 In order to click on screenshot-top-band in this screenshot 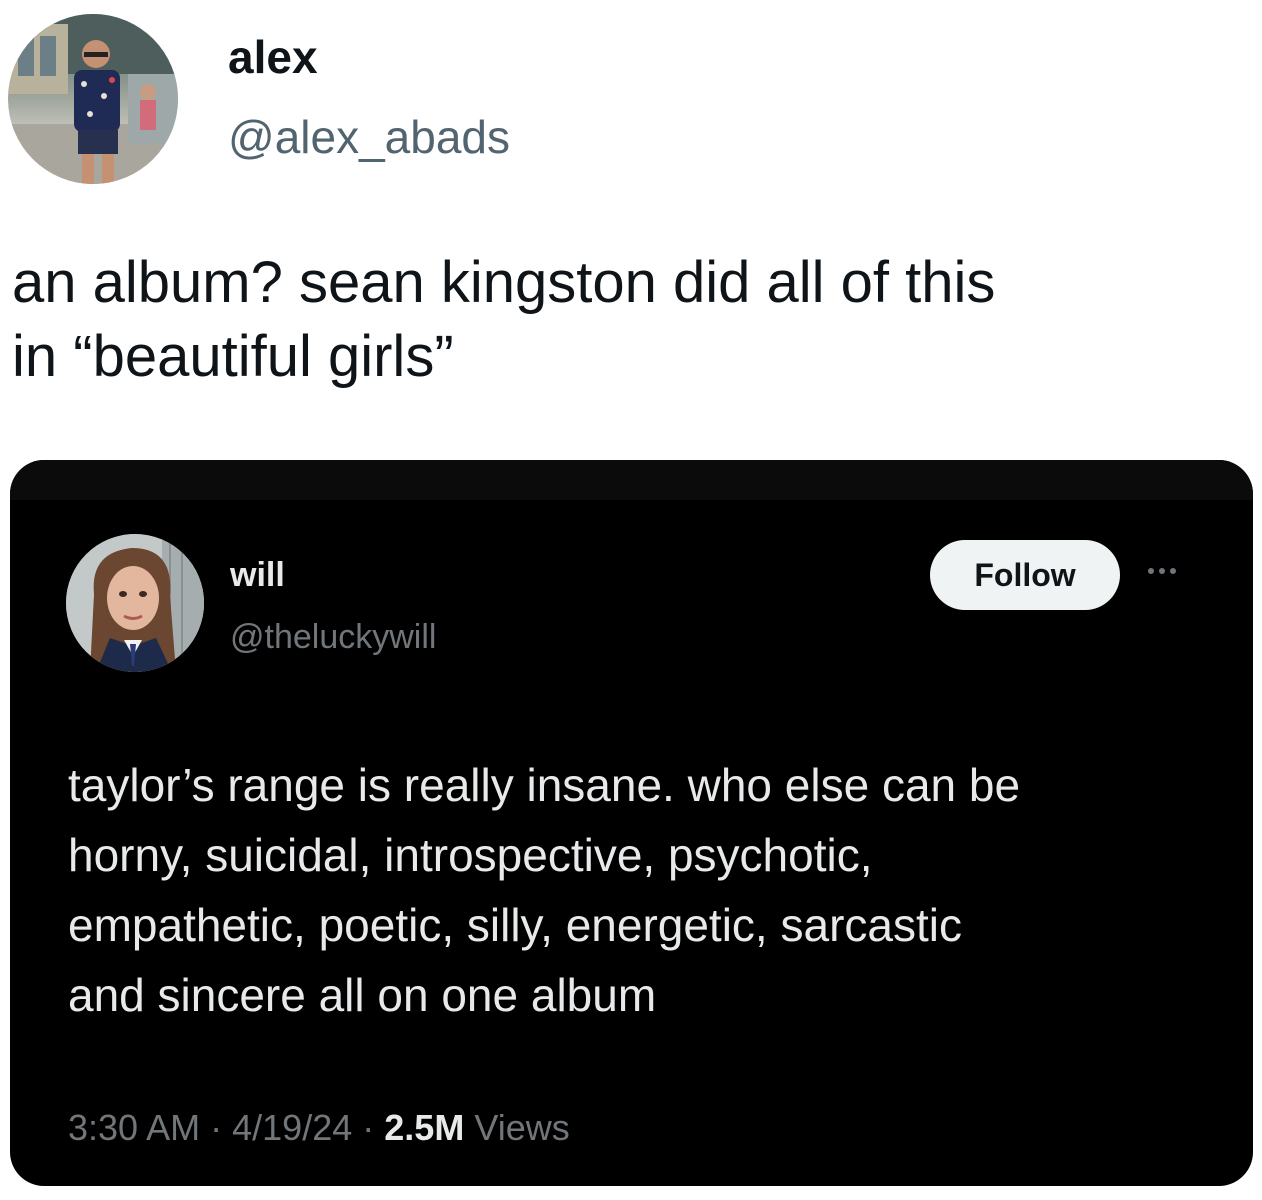, I will do `click(631, 480)`.